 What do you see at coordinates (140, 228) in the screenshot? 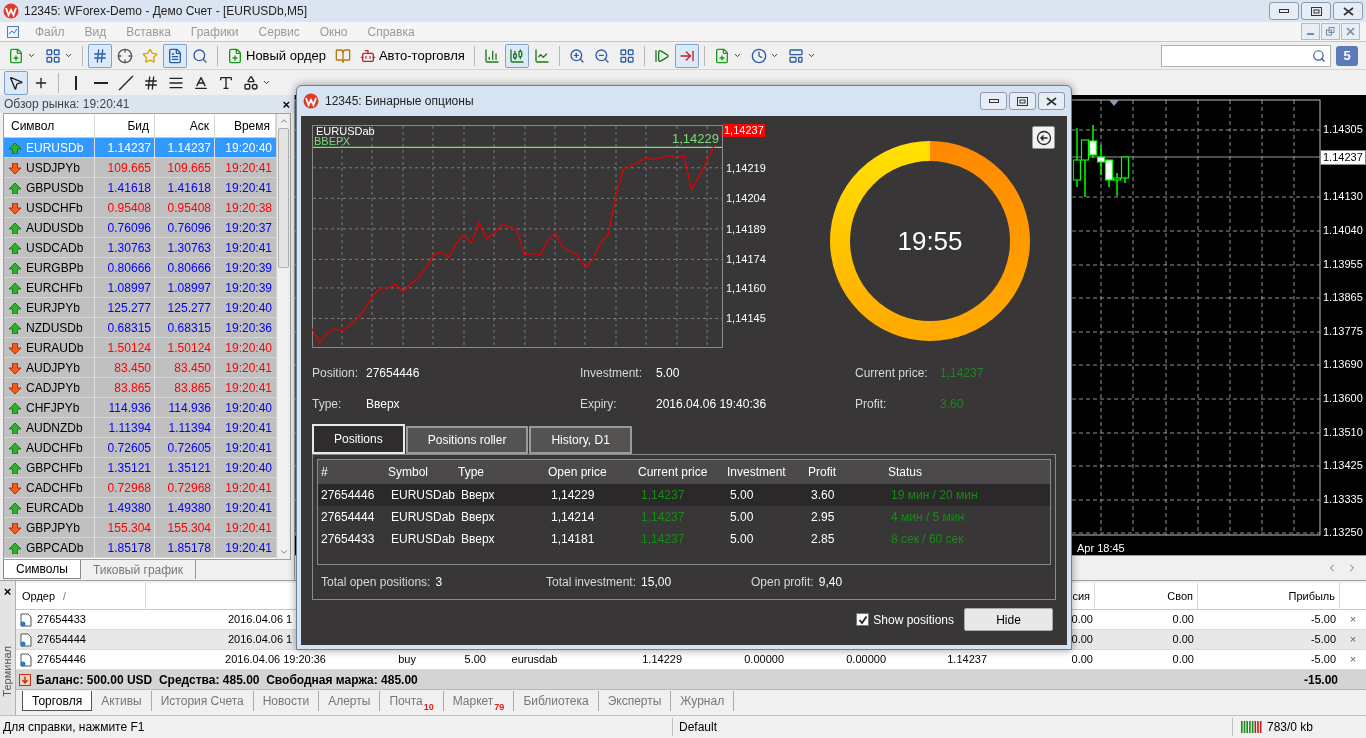
I see `symbol-row: AUDUSDb 0.76096 0.76096 19:20:37` at bounding box center [140, 228].